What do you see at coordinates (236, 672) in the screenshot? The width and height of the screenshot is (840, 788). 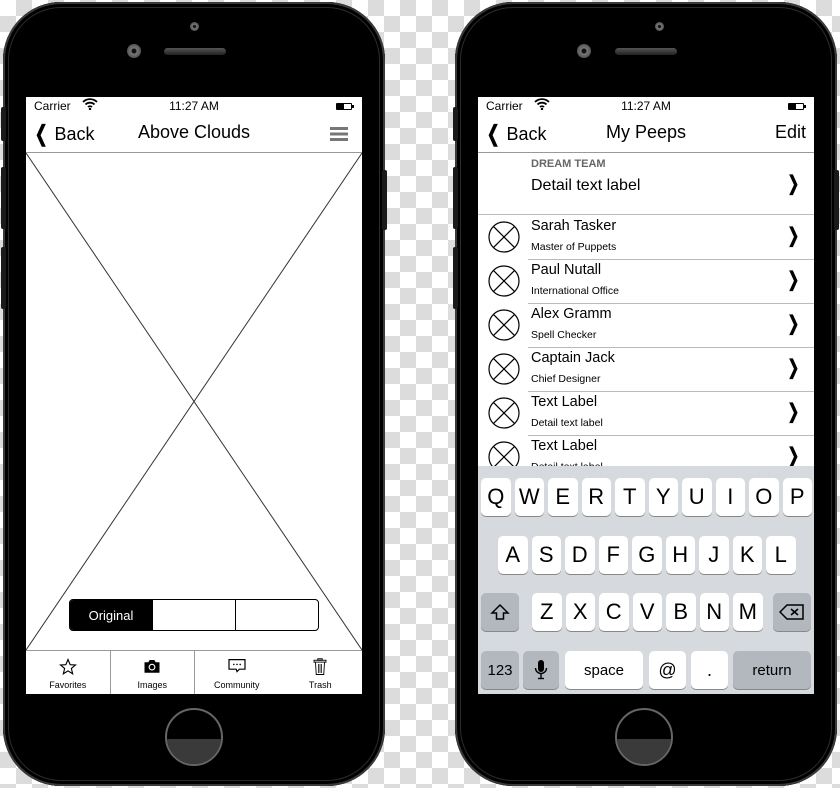 I see `tab-community: Community` at bounding box center [236, 672].